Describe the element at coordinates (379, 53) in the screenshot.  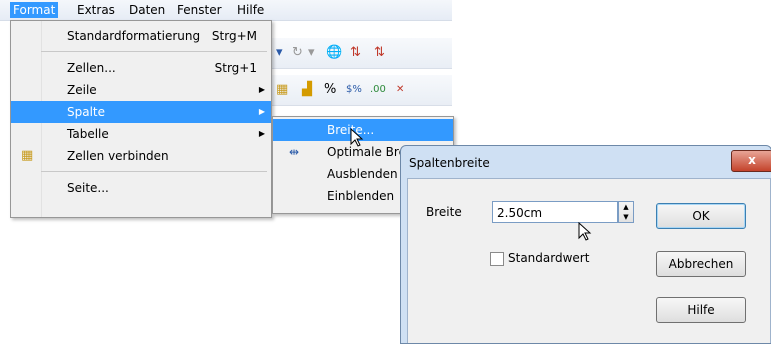
I see `sort-descending-icon: ⇅` at that location.